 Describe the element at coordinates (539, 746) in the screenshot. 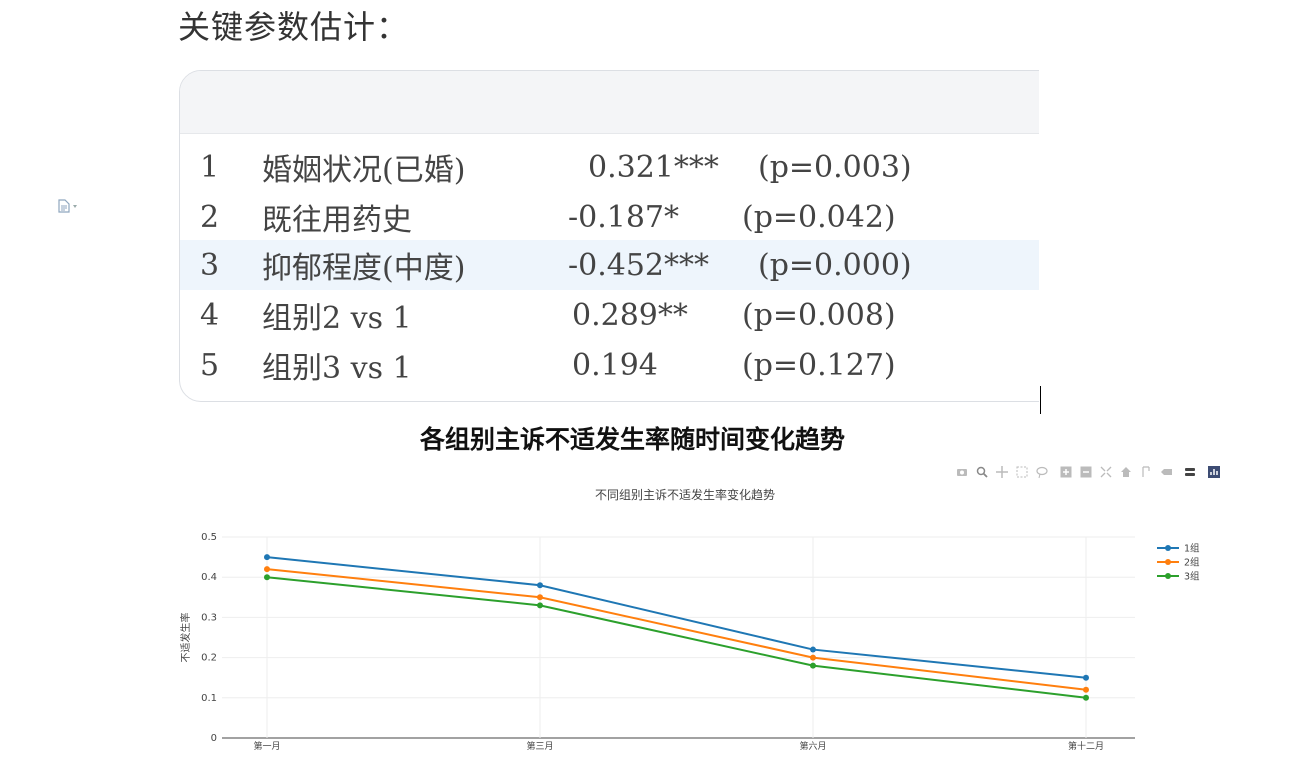

I see `x-tick-label: 第三月` at that location.